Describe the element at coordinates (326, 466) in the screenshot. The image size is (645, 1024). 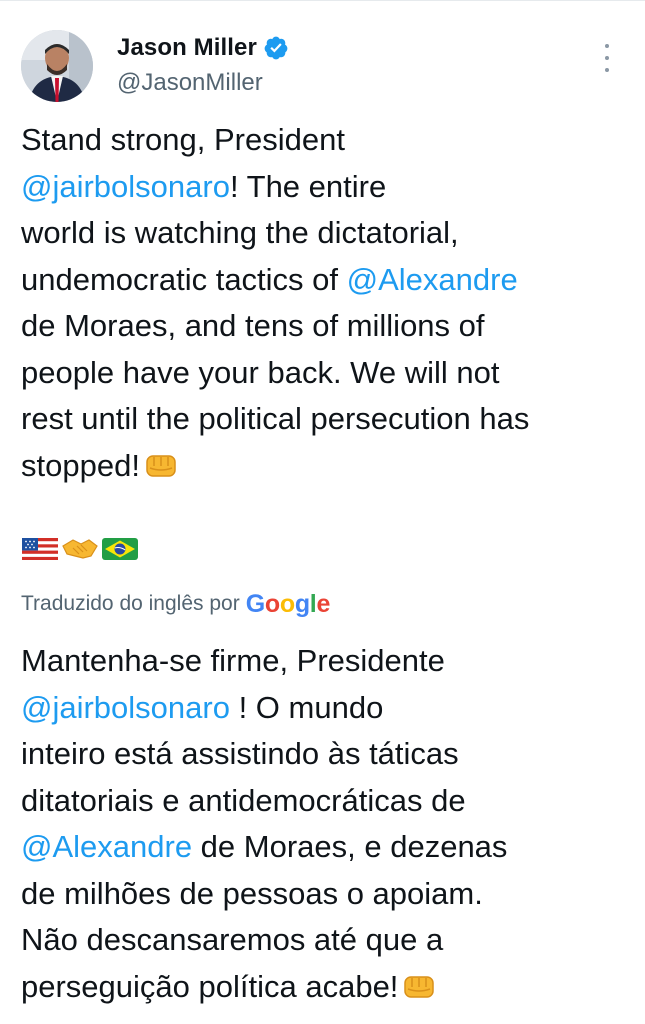
I see `tweet-line: stopped!` at that location.